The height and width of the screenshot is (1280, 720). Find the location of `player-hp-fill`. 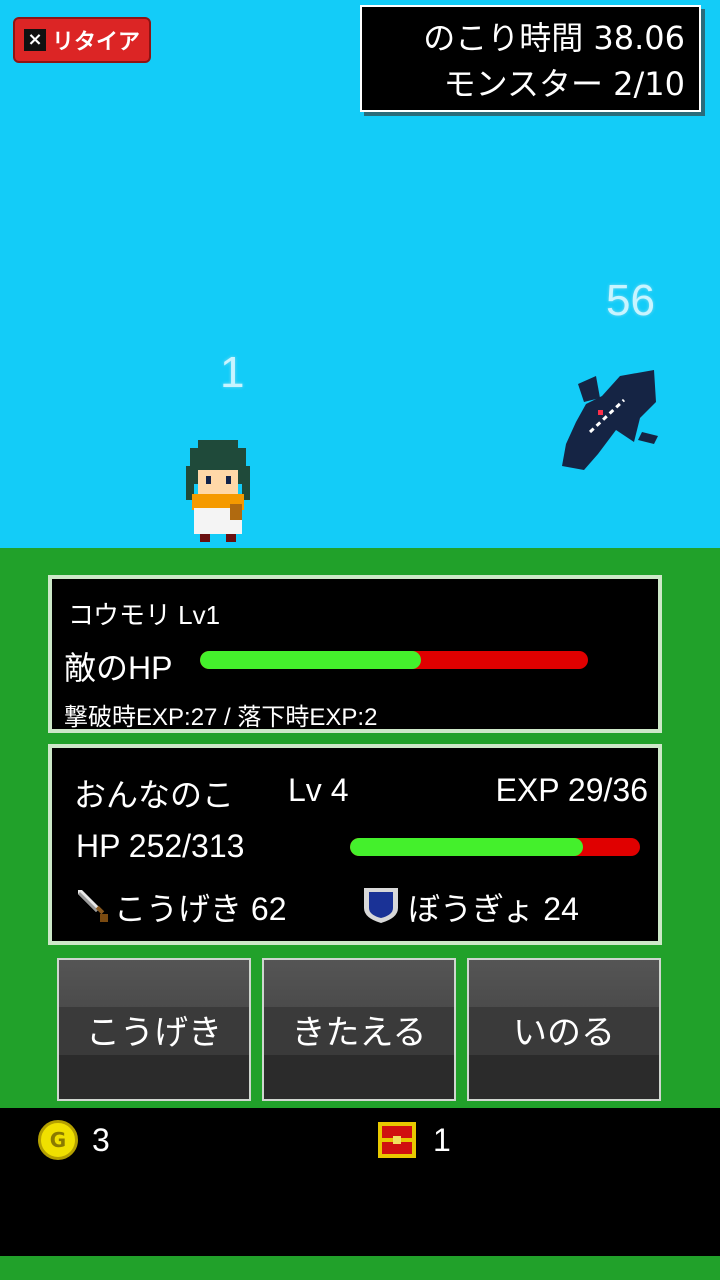

player-hp-fill is located at coordinates (467, 847).